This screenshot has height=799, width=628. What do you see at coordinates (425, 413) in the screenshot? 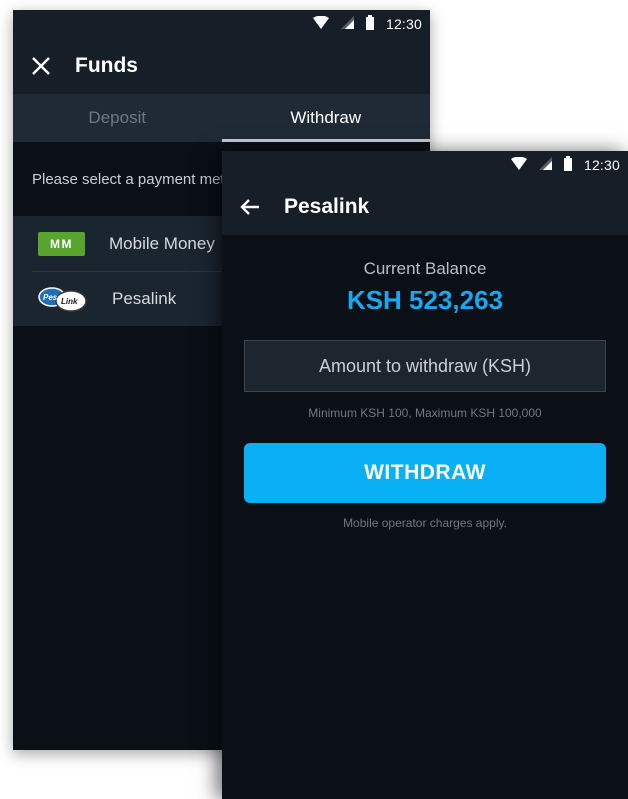
I see `limits-text: Minimum KSH 100, Maximum KSH 100,000` at bounding box center [425, 413].